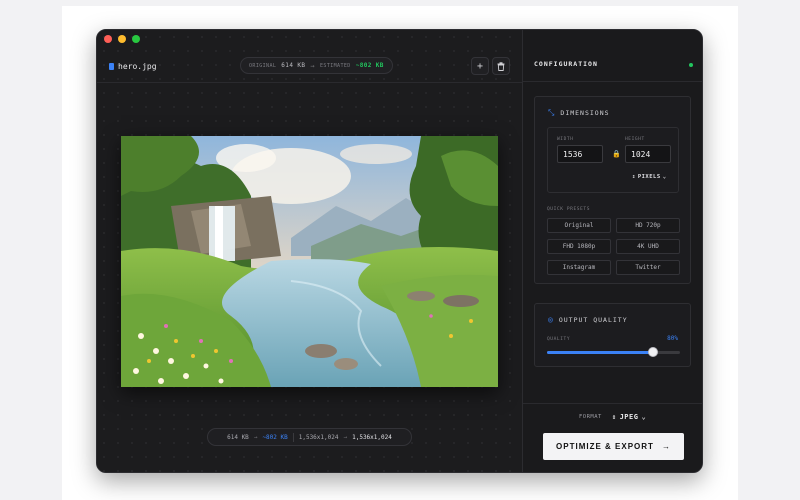  I want to click on file-icon, so click(111, 66).